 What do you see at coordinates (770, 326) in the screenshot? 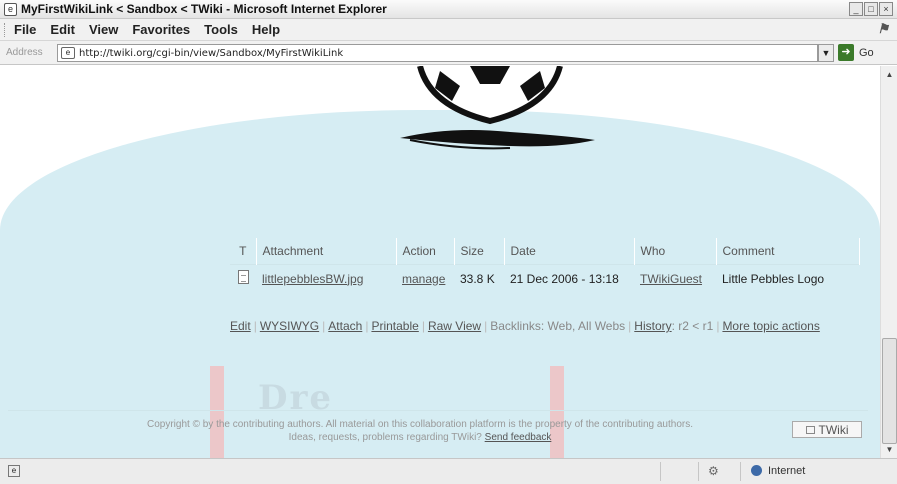
I see `more-topic-actions-link: More topic actions` at bounding box center [770, 326].